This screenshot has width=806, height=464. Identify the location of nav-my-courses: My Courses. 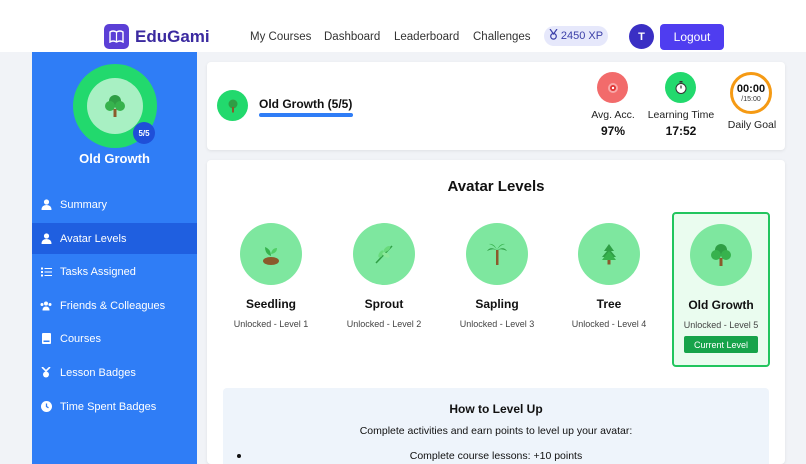
(280, 37).